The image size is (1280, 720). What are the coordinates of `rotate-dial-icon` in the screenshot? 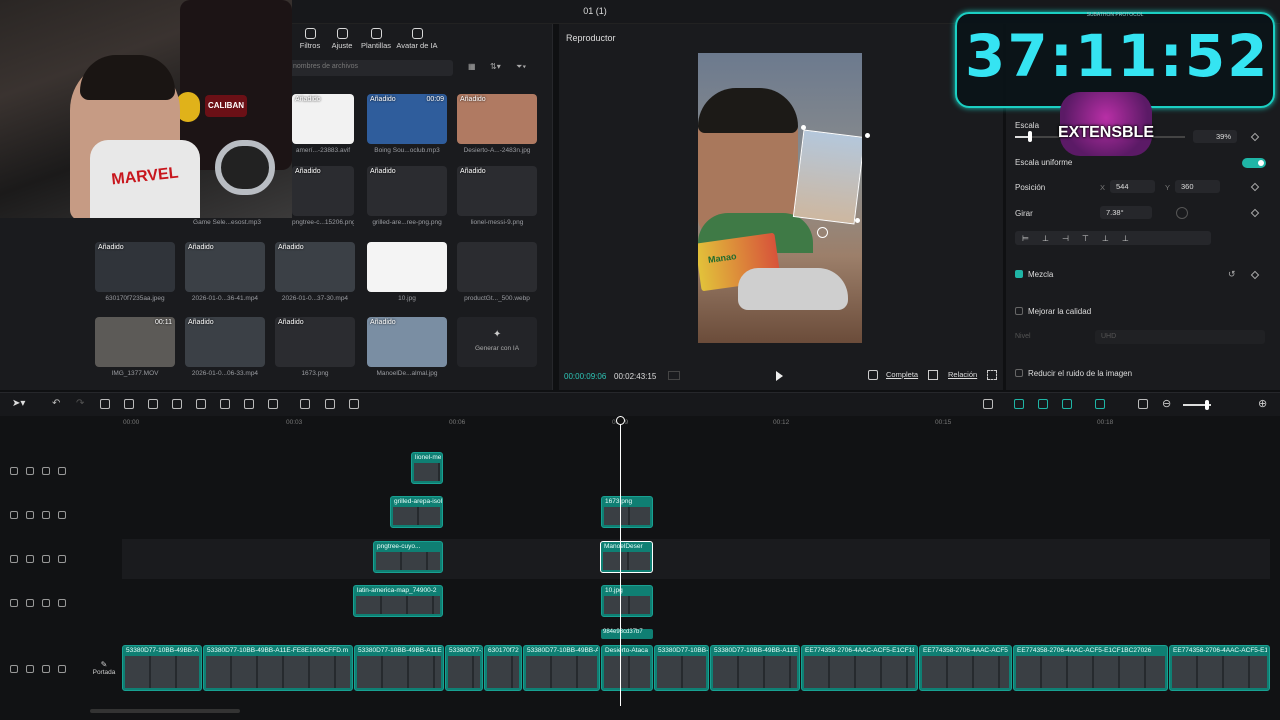 It's located at (1182, 213).